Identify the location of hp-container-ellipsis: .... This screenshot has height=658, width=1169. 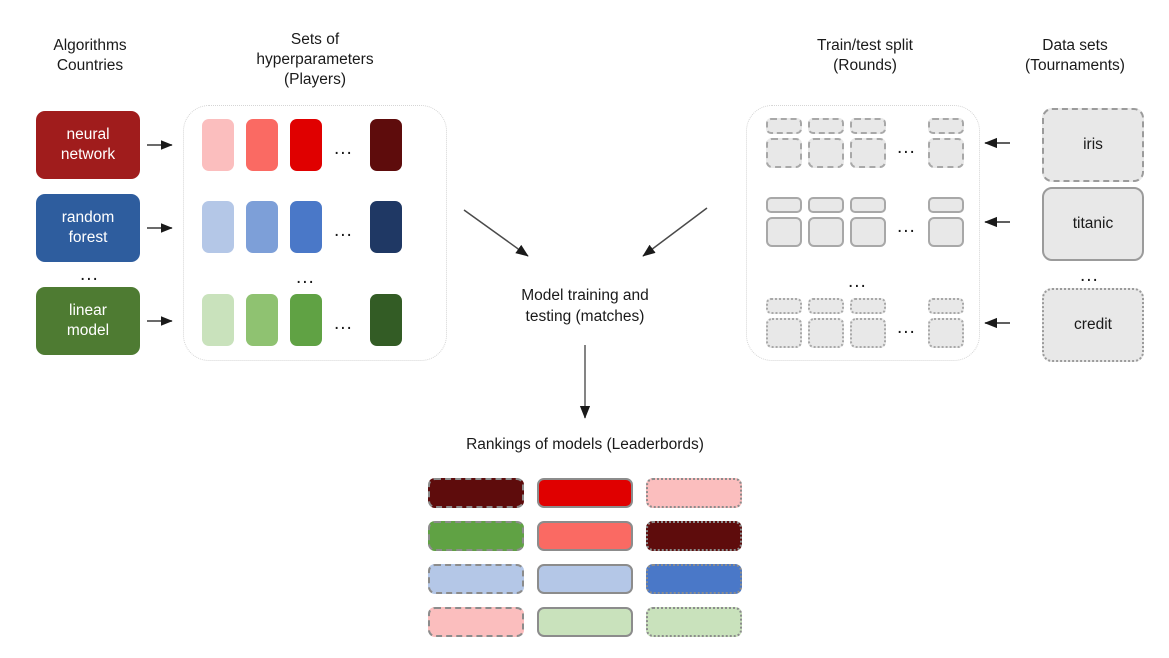
(305, 277).